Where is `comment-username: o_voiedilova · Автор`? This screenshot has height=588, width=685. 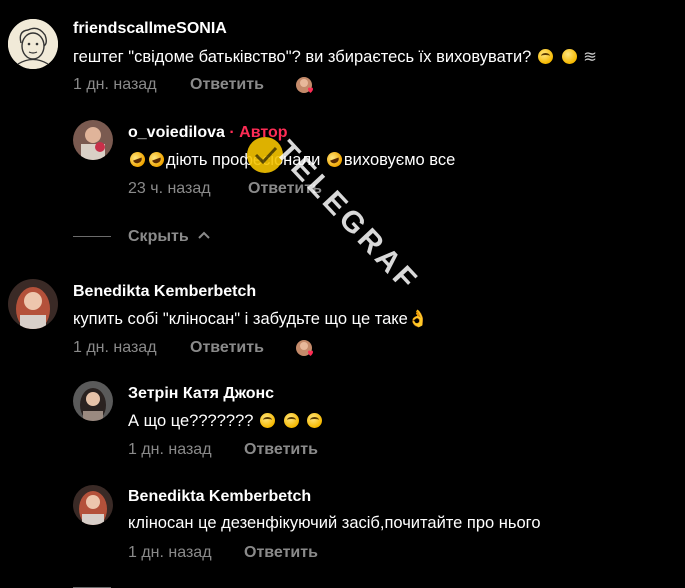 comment-username: o_voiedilova · Автор is located at coordinates (208, 132).